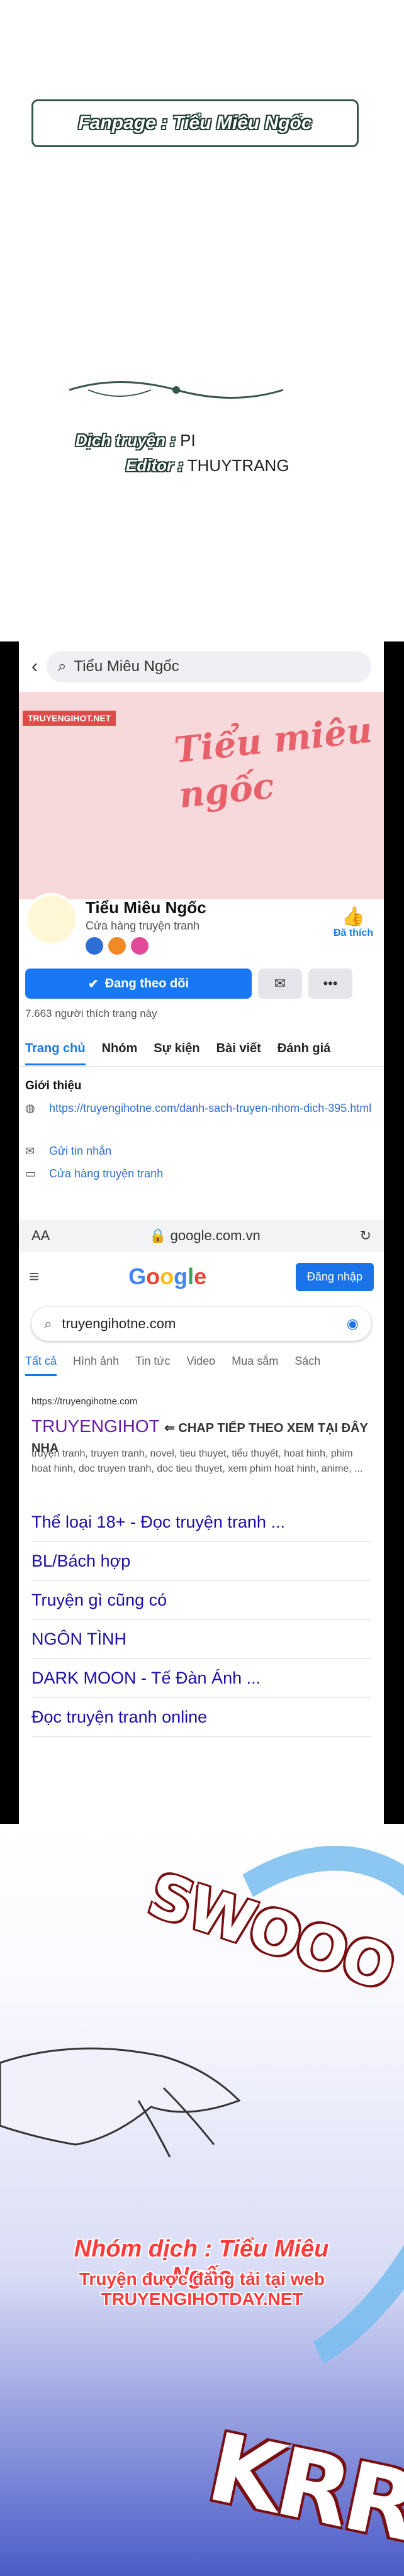 The width and height of the screenshot is (404, 2576). Describe the element at coordinates (354, 933) in the screenshot. I see `like-label: Đã thích` at that location.